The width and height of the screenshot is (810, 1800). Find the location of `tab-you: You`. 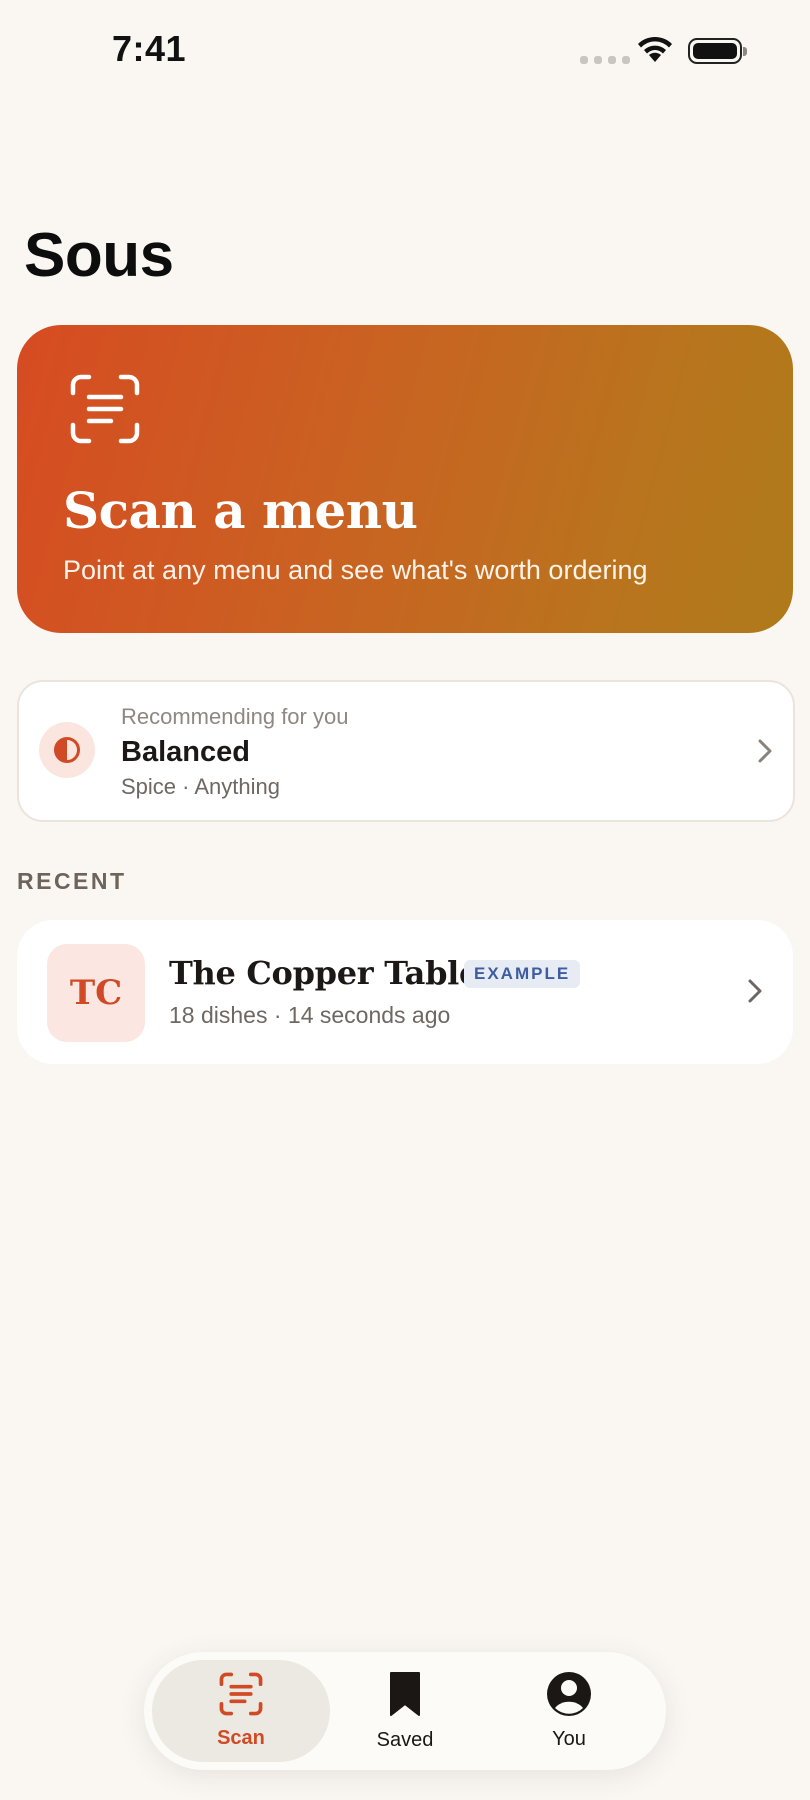

tab-you: You is located at coordinates (569, 1711).